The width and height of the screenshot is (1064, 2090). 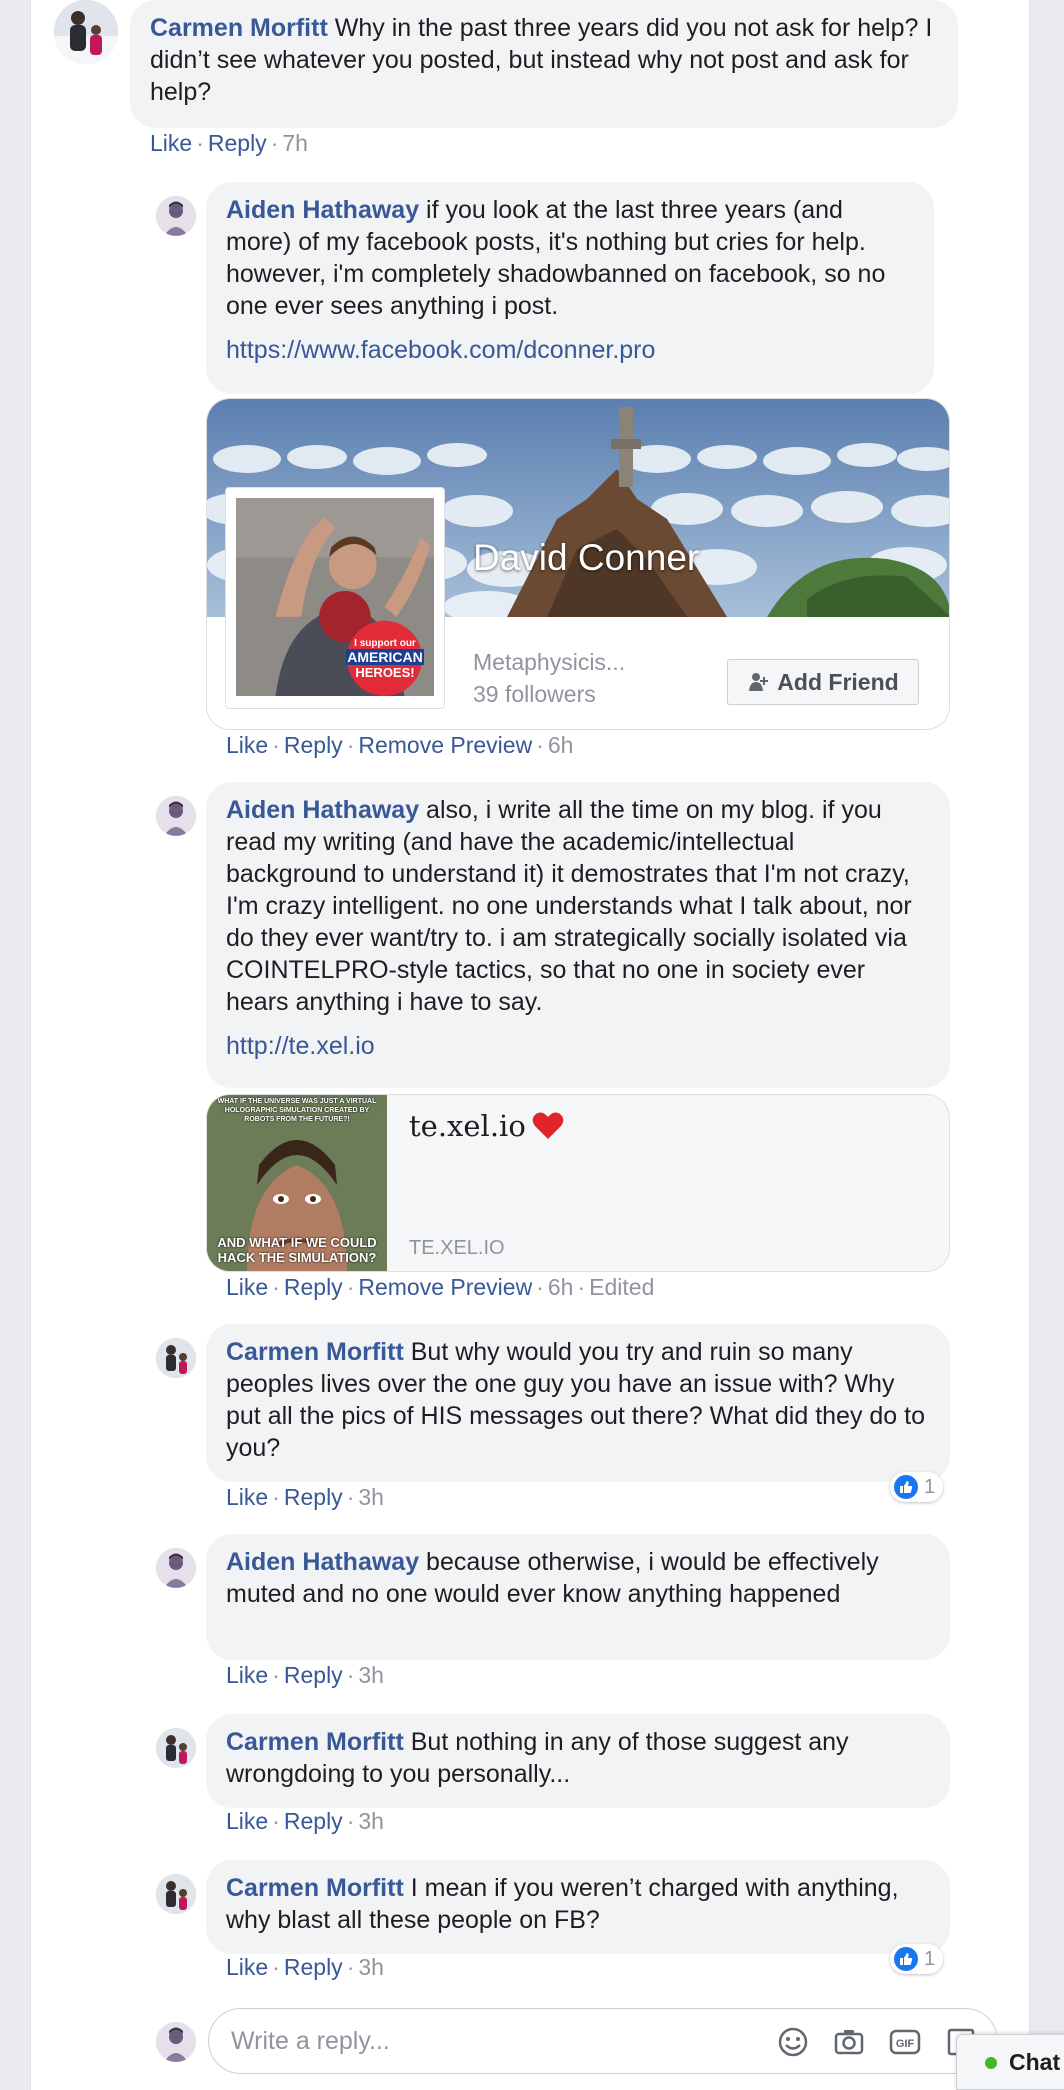 I want to click on svg-text: GIF, so click(x=905, y=2044).